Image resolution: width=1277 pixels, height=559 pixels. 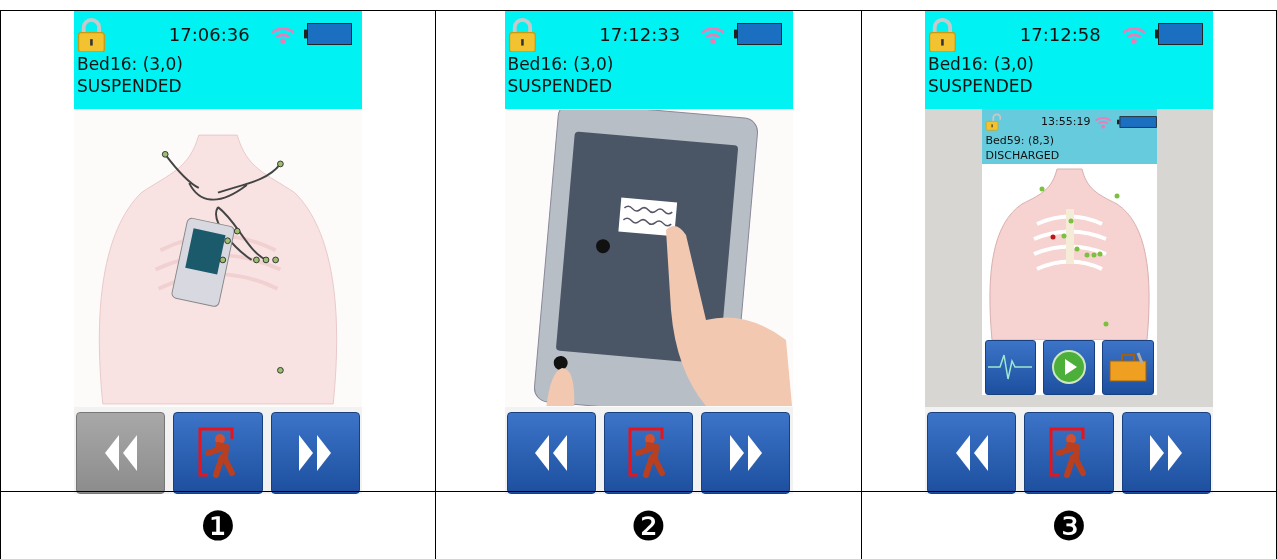 I want to click on toolbox-icon, so click(x=1127, y=367).